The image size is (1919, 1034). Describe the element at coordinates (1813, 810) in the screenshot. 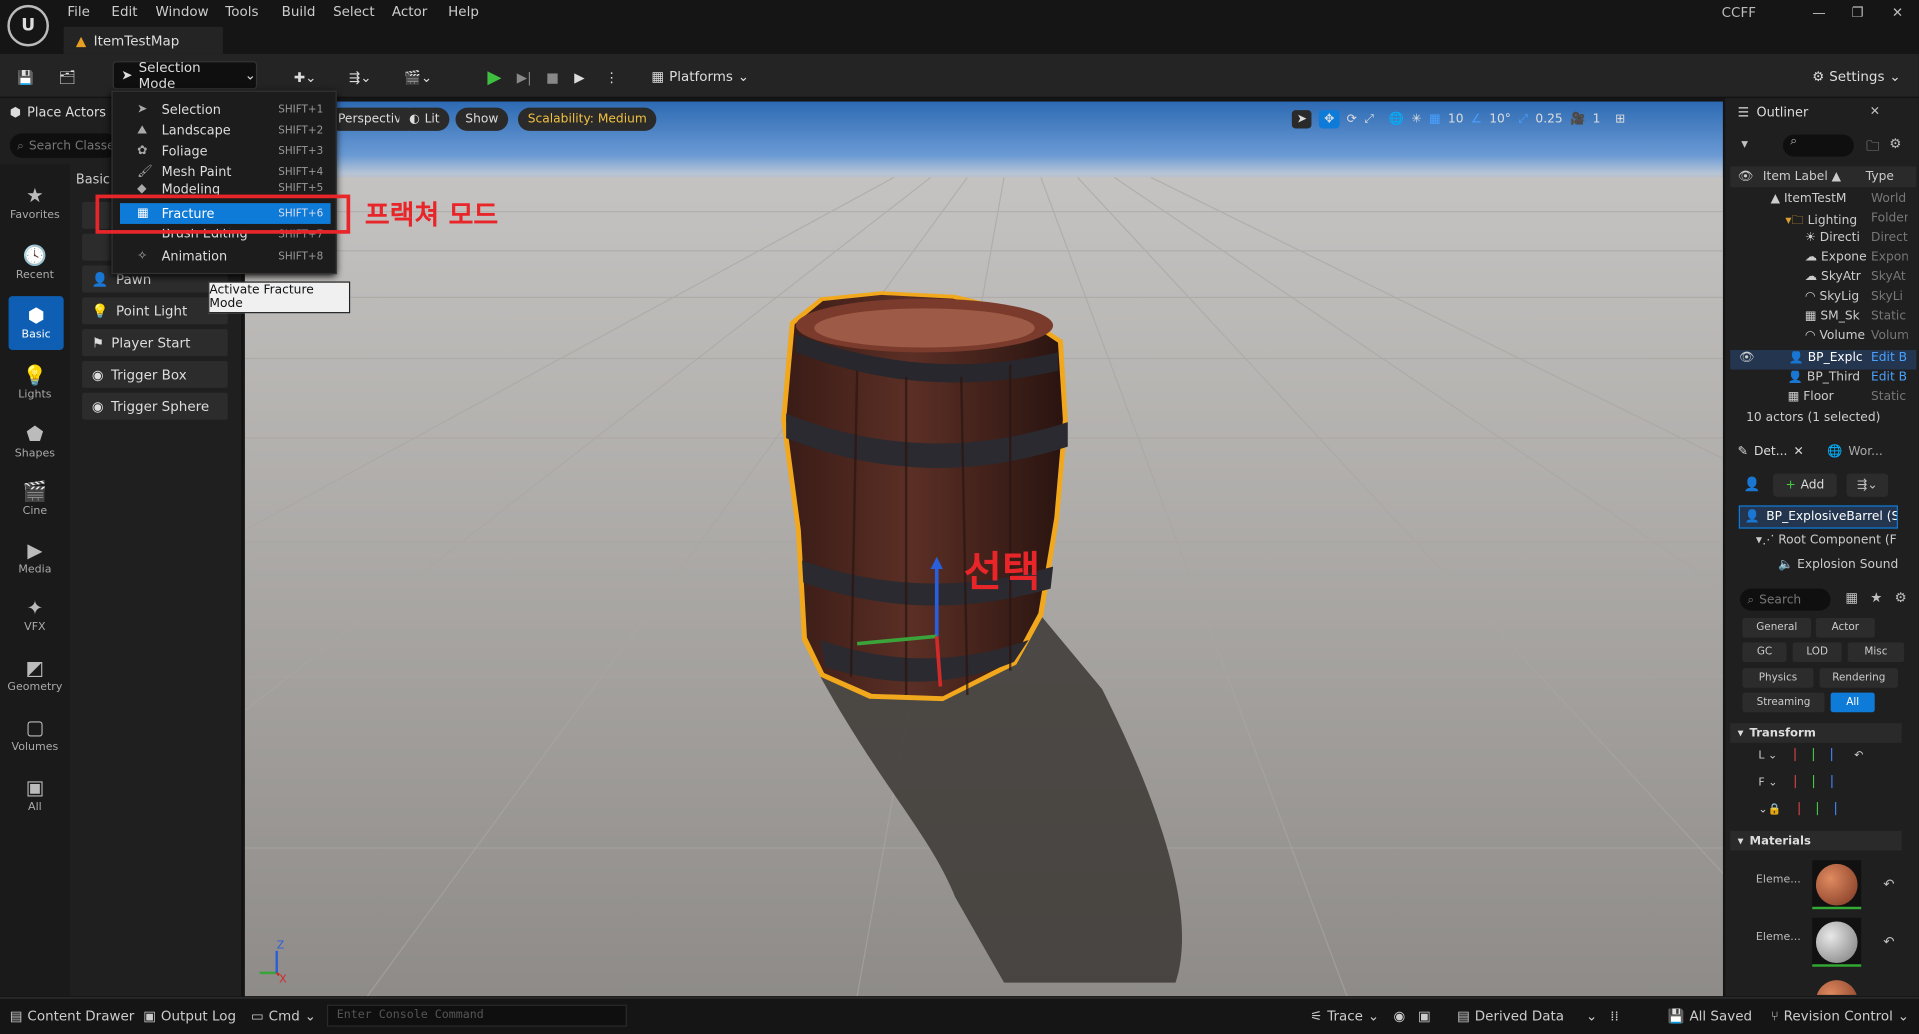

I see `scale-y: ▕` at that location.